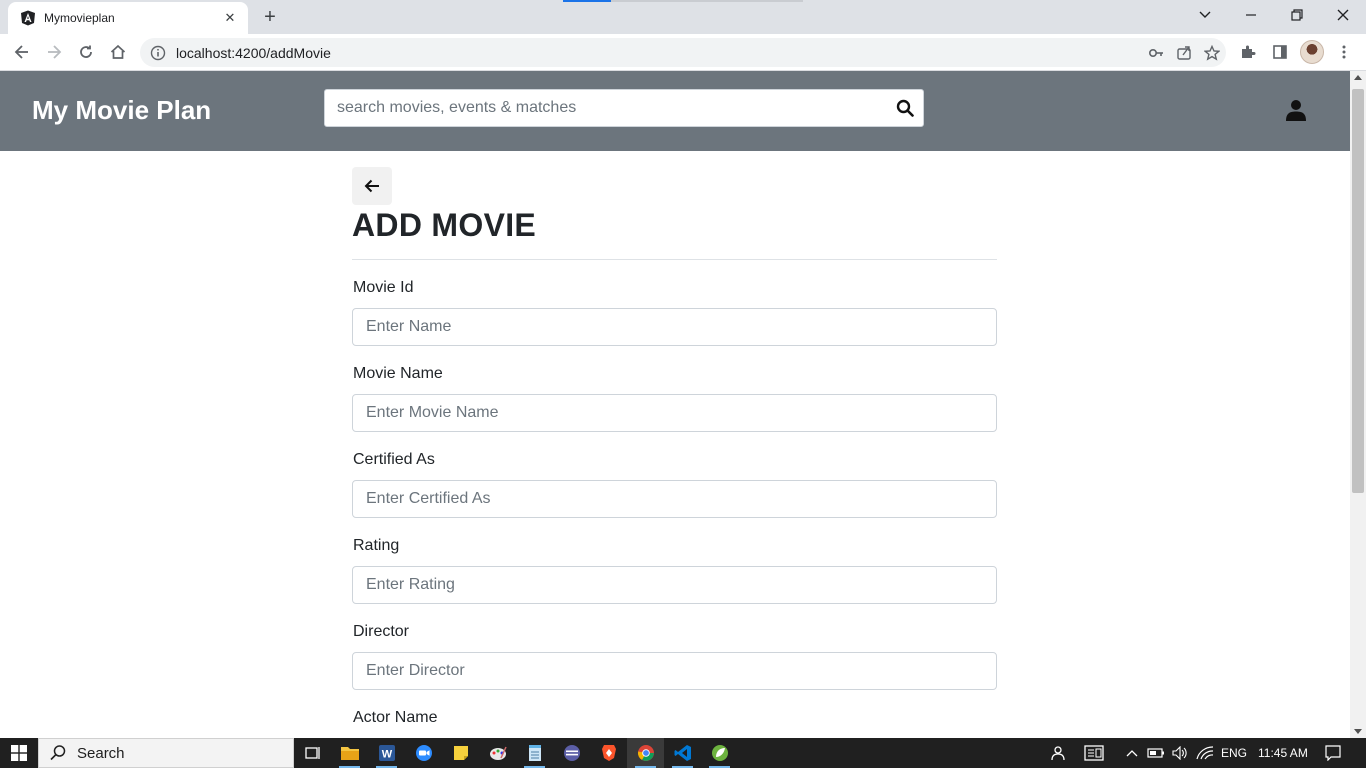 This screenshot has height=768, width=1366. I want to click on svg-text: W, so click(386, 755).